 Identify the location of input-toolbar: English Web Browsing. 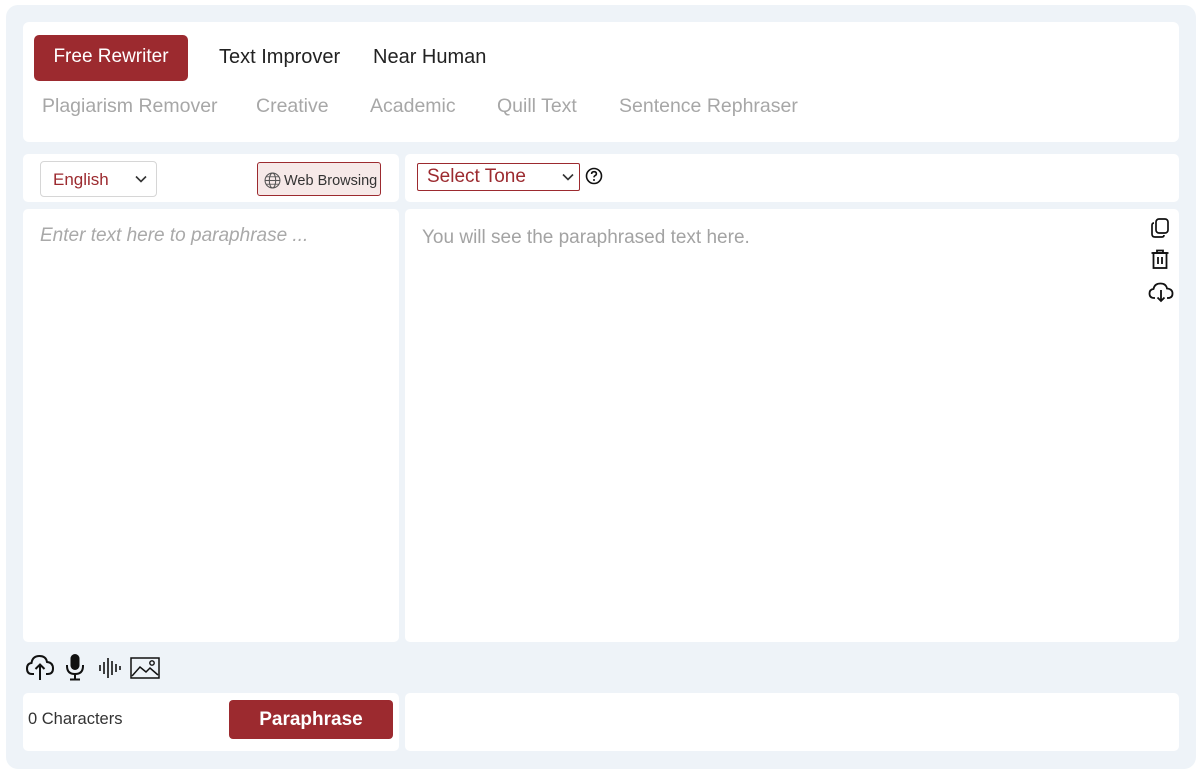
(211, 178).